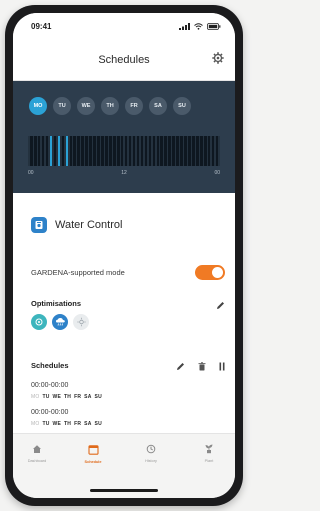 The width and height of the screenshot is (320, 511). What do you see at coordinates (89, 225) in the screenshot?
I see `device-name: Water Control` at bounding box center [89, 225].